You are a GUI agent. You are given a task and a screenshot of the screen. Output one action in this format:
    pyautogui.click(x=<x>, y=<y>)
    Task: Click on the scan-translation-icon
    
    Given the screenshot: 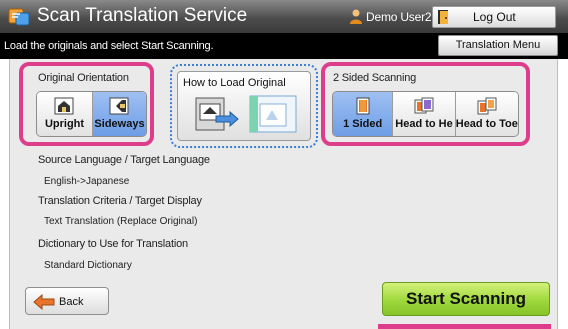 What is the action you would take?
    pyautogui.click(x=19, y=17)
    